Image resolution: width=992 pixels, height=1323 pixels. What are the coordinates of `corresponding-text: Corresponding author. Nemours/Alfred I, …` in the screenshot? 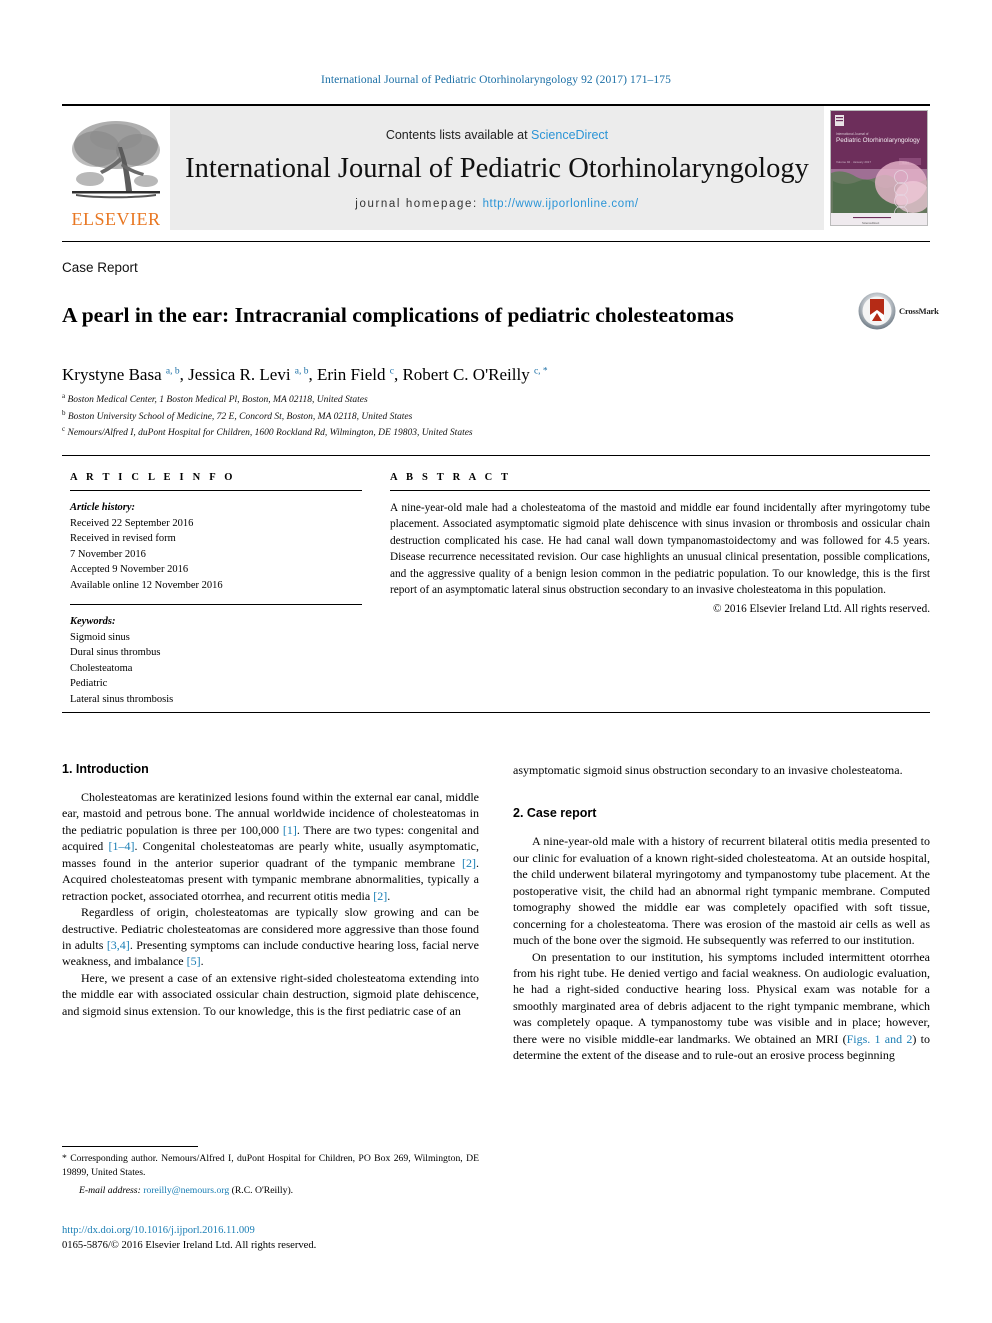 It's located at (270, 1166).